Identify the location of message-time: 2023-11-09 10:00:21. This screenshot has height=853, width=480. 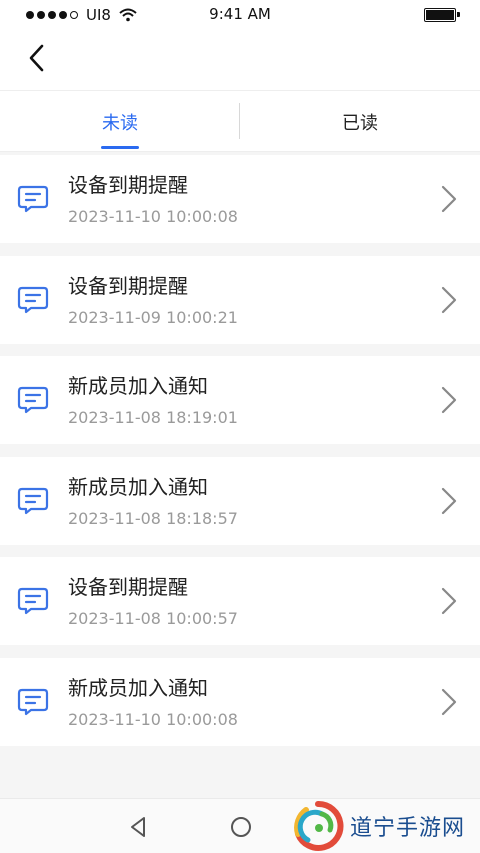
(153, 317).